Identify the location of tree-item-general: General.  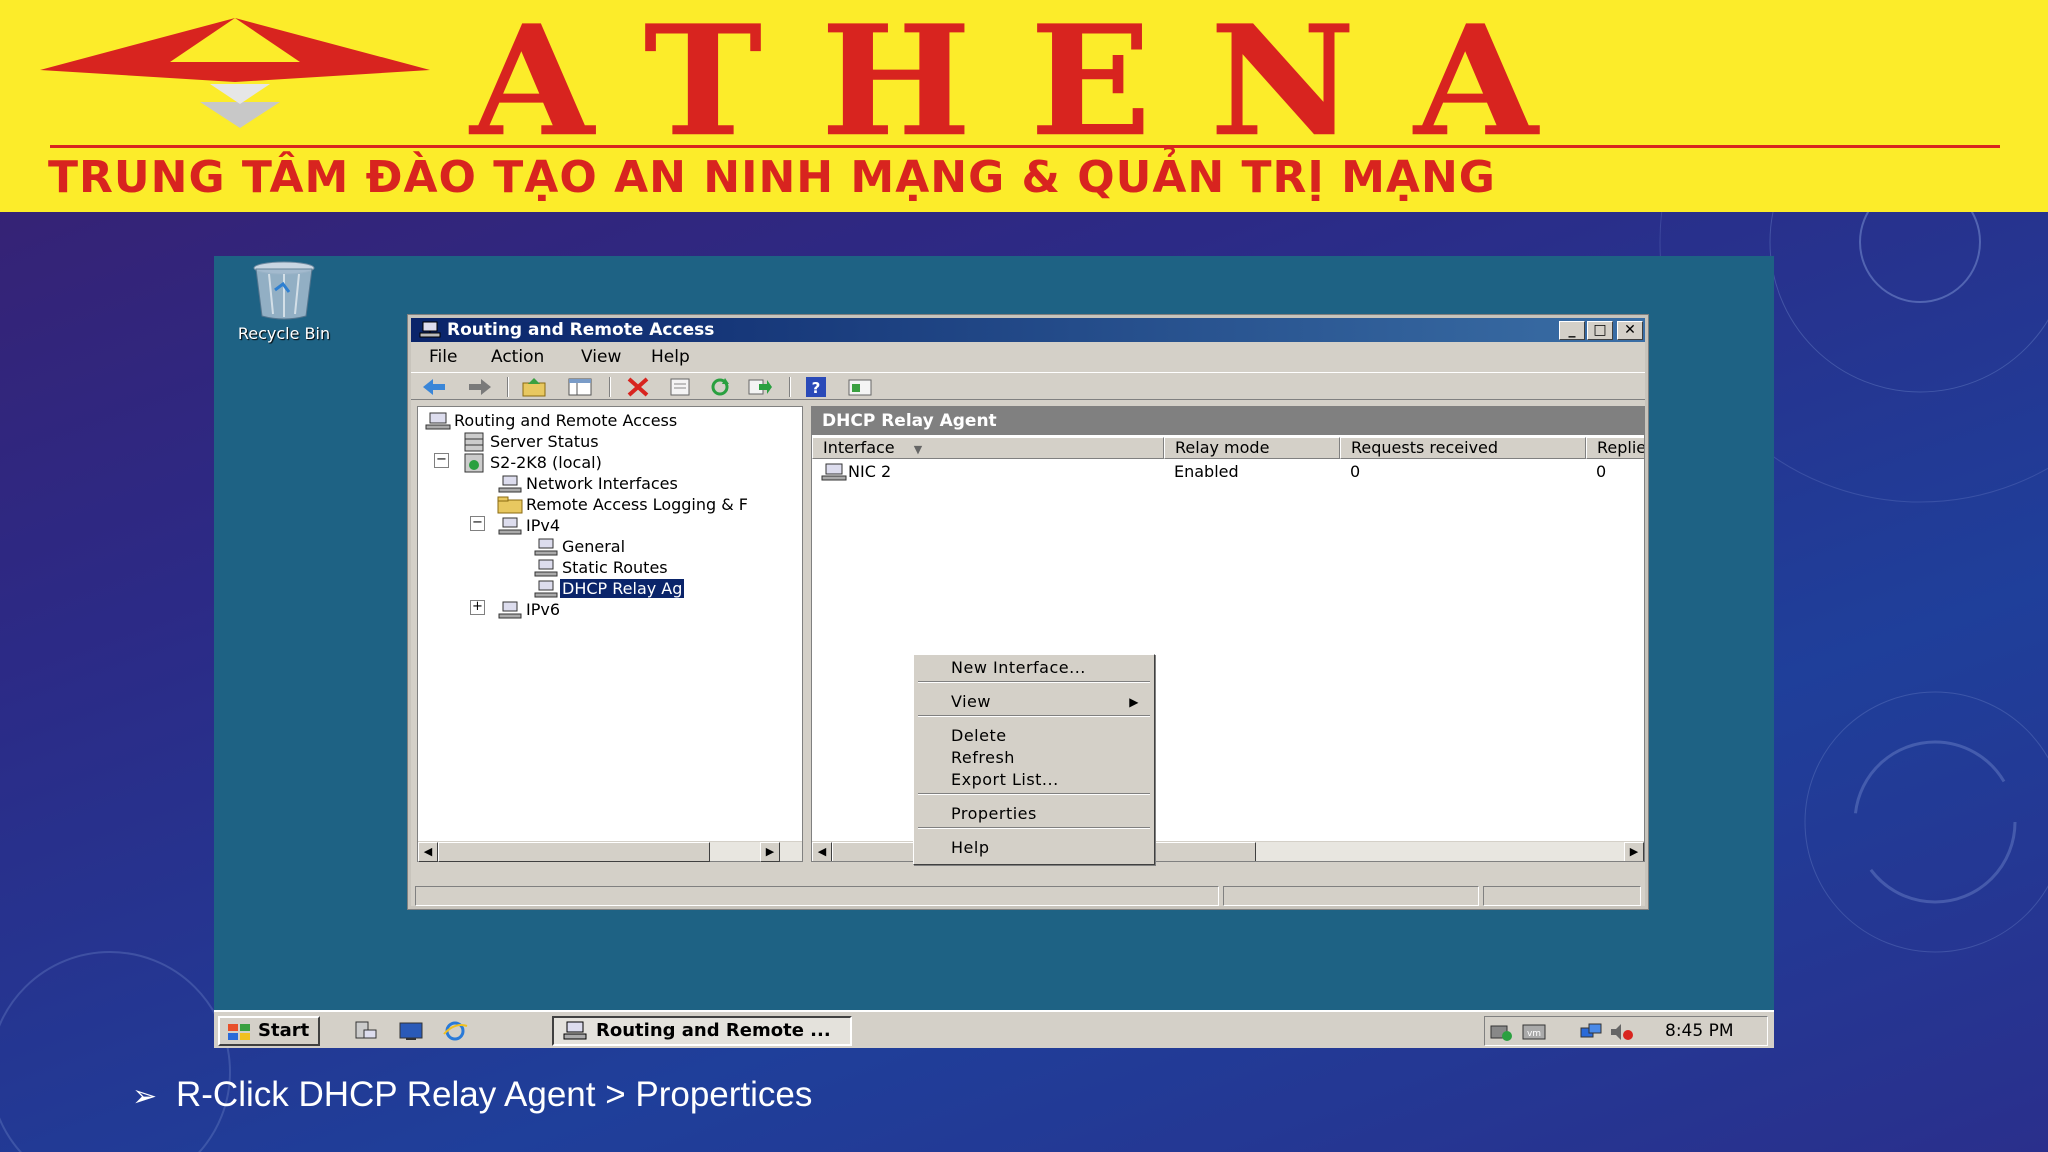
(579, 545).